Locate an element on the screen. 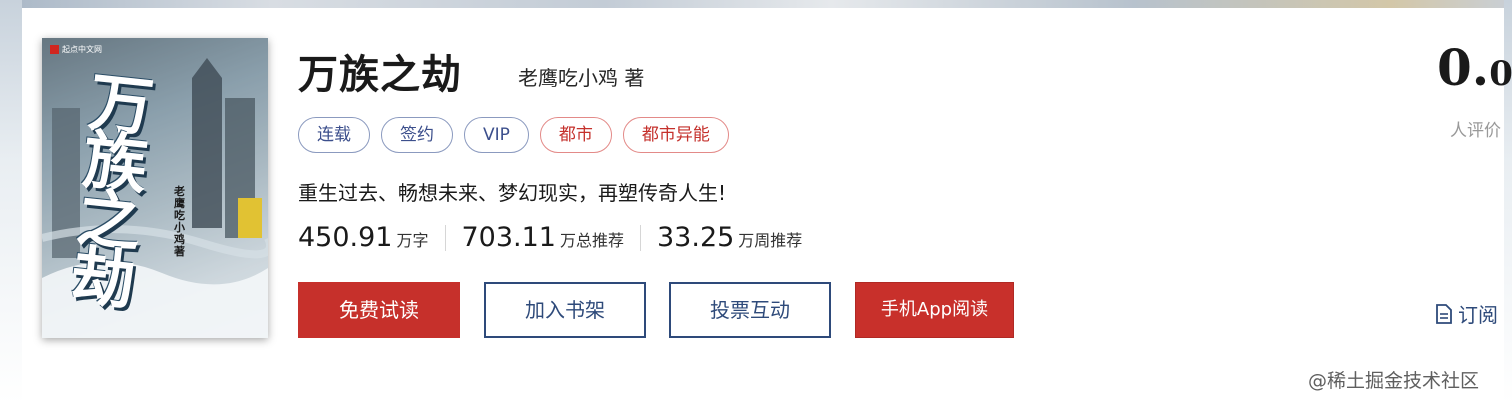 This screenshot has width=1512, height=404. book-intro: 重生过去、畅想未来、梦幻现实，再塑传奇人生! is located at coordinates (512, 193).